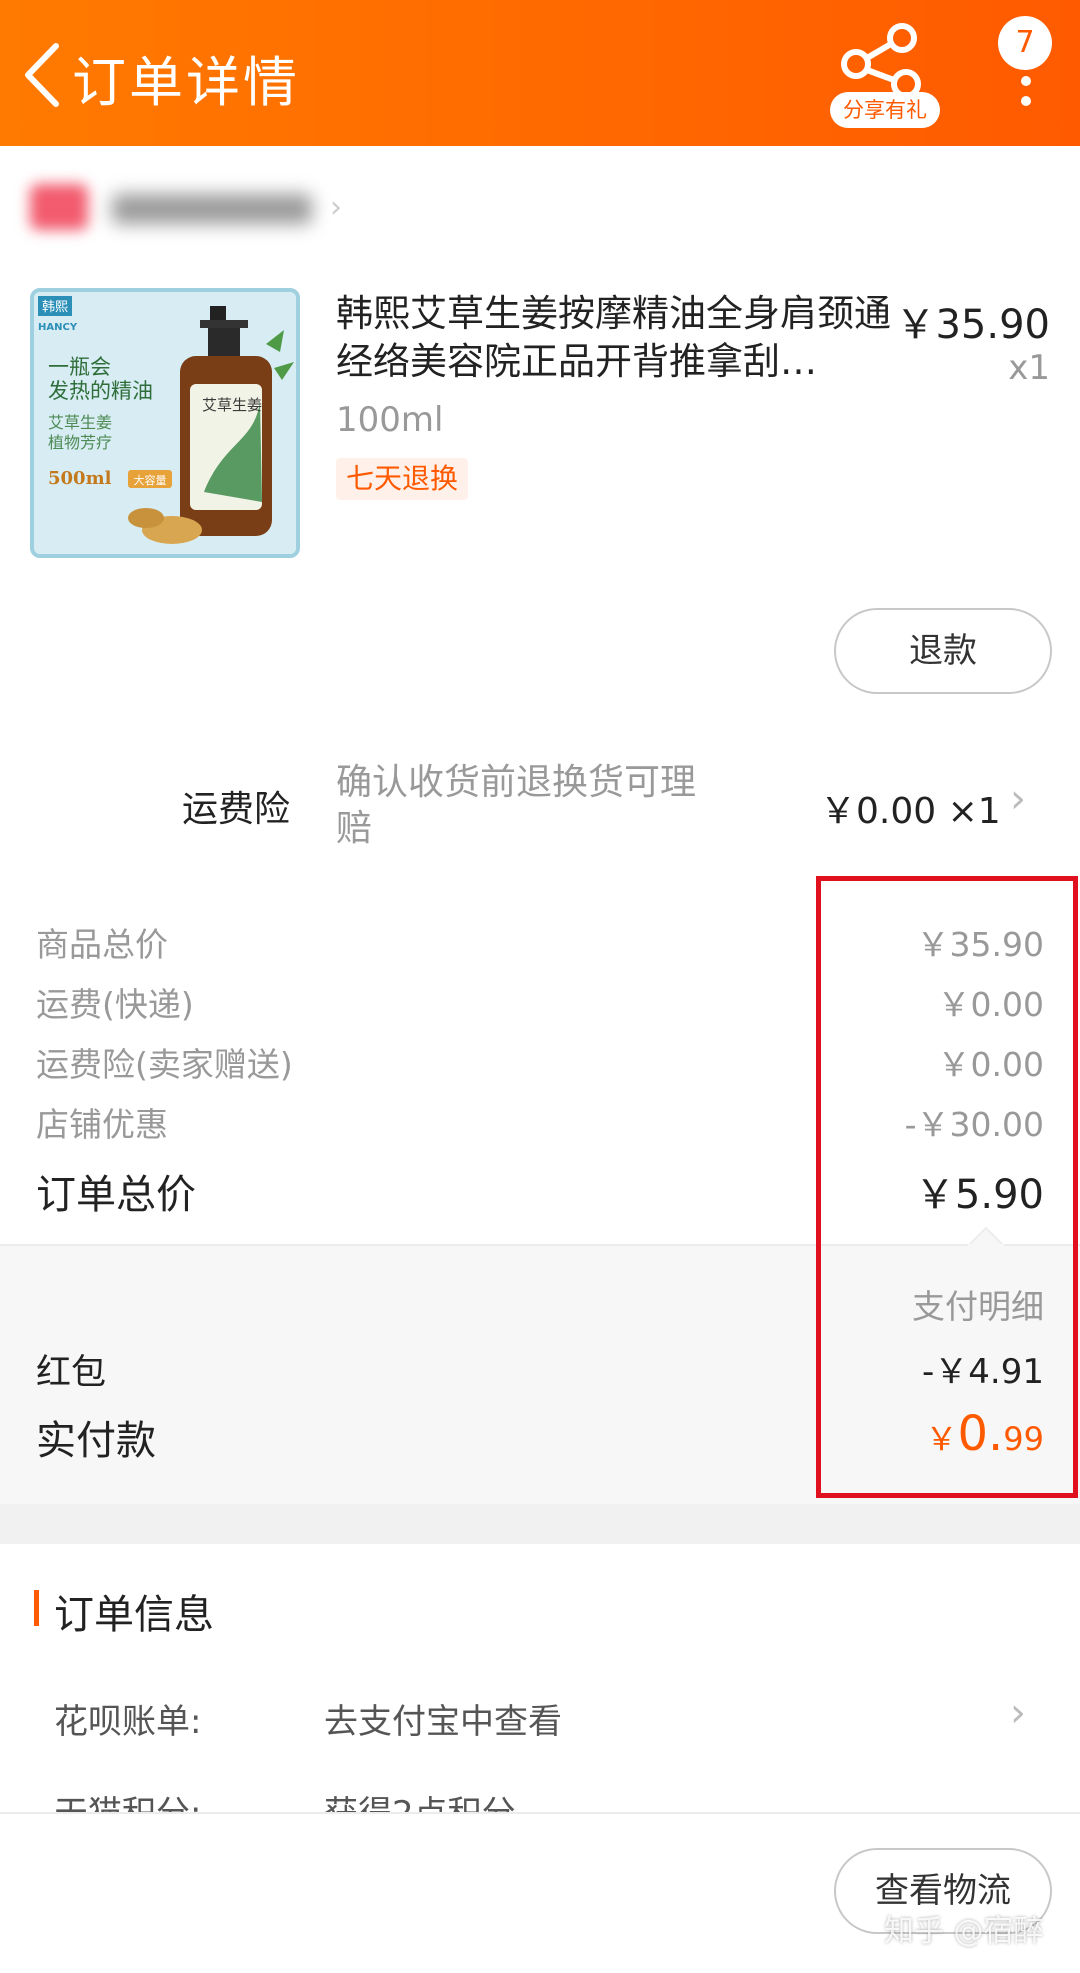 This screenshot has width=1080, height=1973. I want to click on volume-label: 500ml, so click(80, 478).